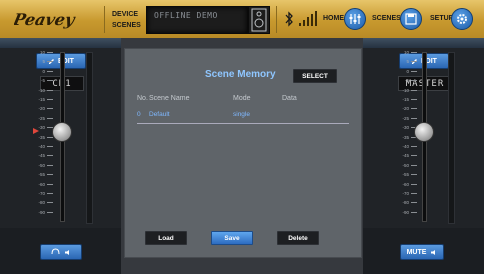  Describe the element at coordinates (46, 19) in the screenshot. I see `logo-text: Peavey` at that location.